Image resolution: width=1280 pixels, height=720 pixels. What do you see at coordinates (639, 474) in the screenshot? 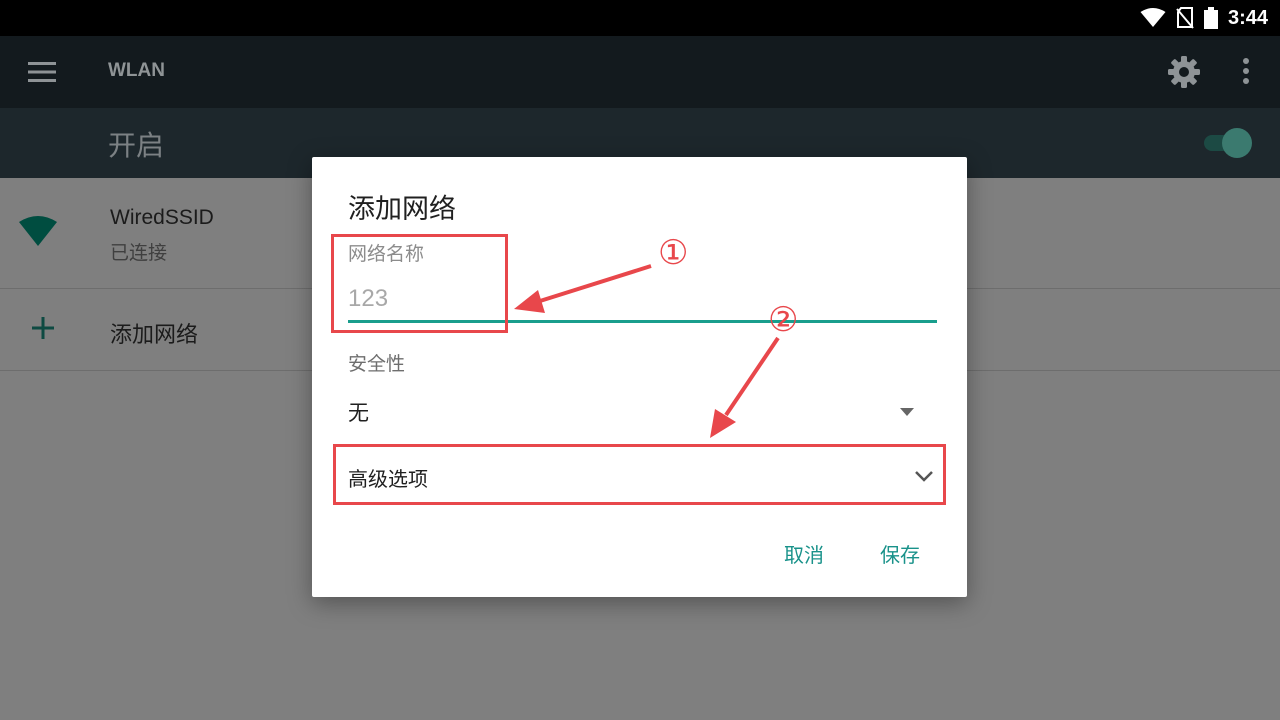
I see `annotation-box-advanced` at bounding box center [639, 474].